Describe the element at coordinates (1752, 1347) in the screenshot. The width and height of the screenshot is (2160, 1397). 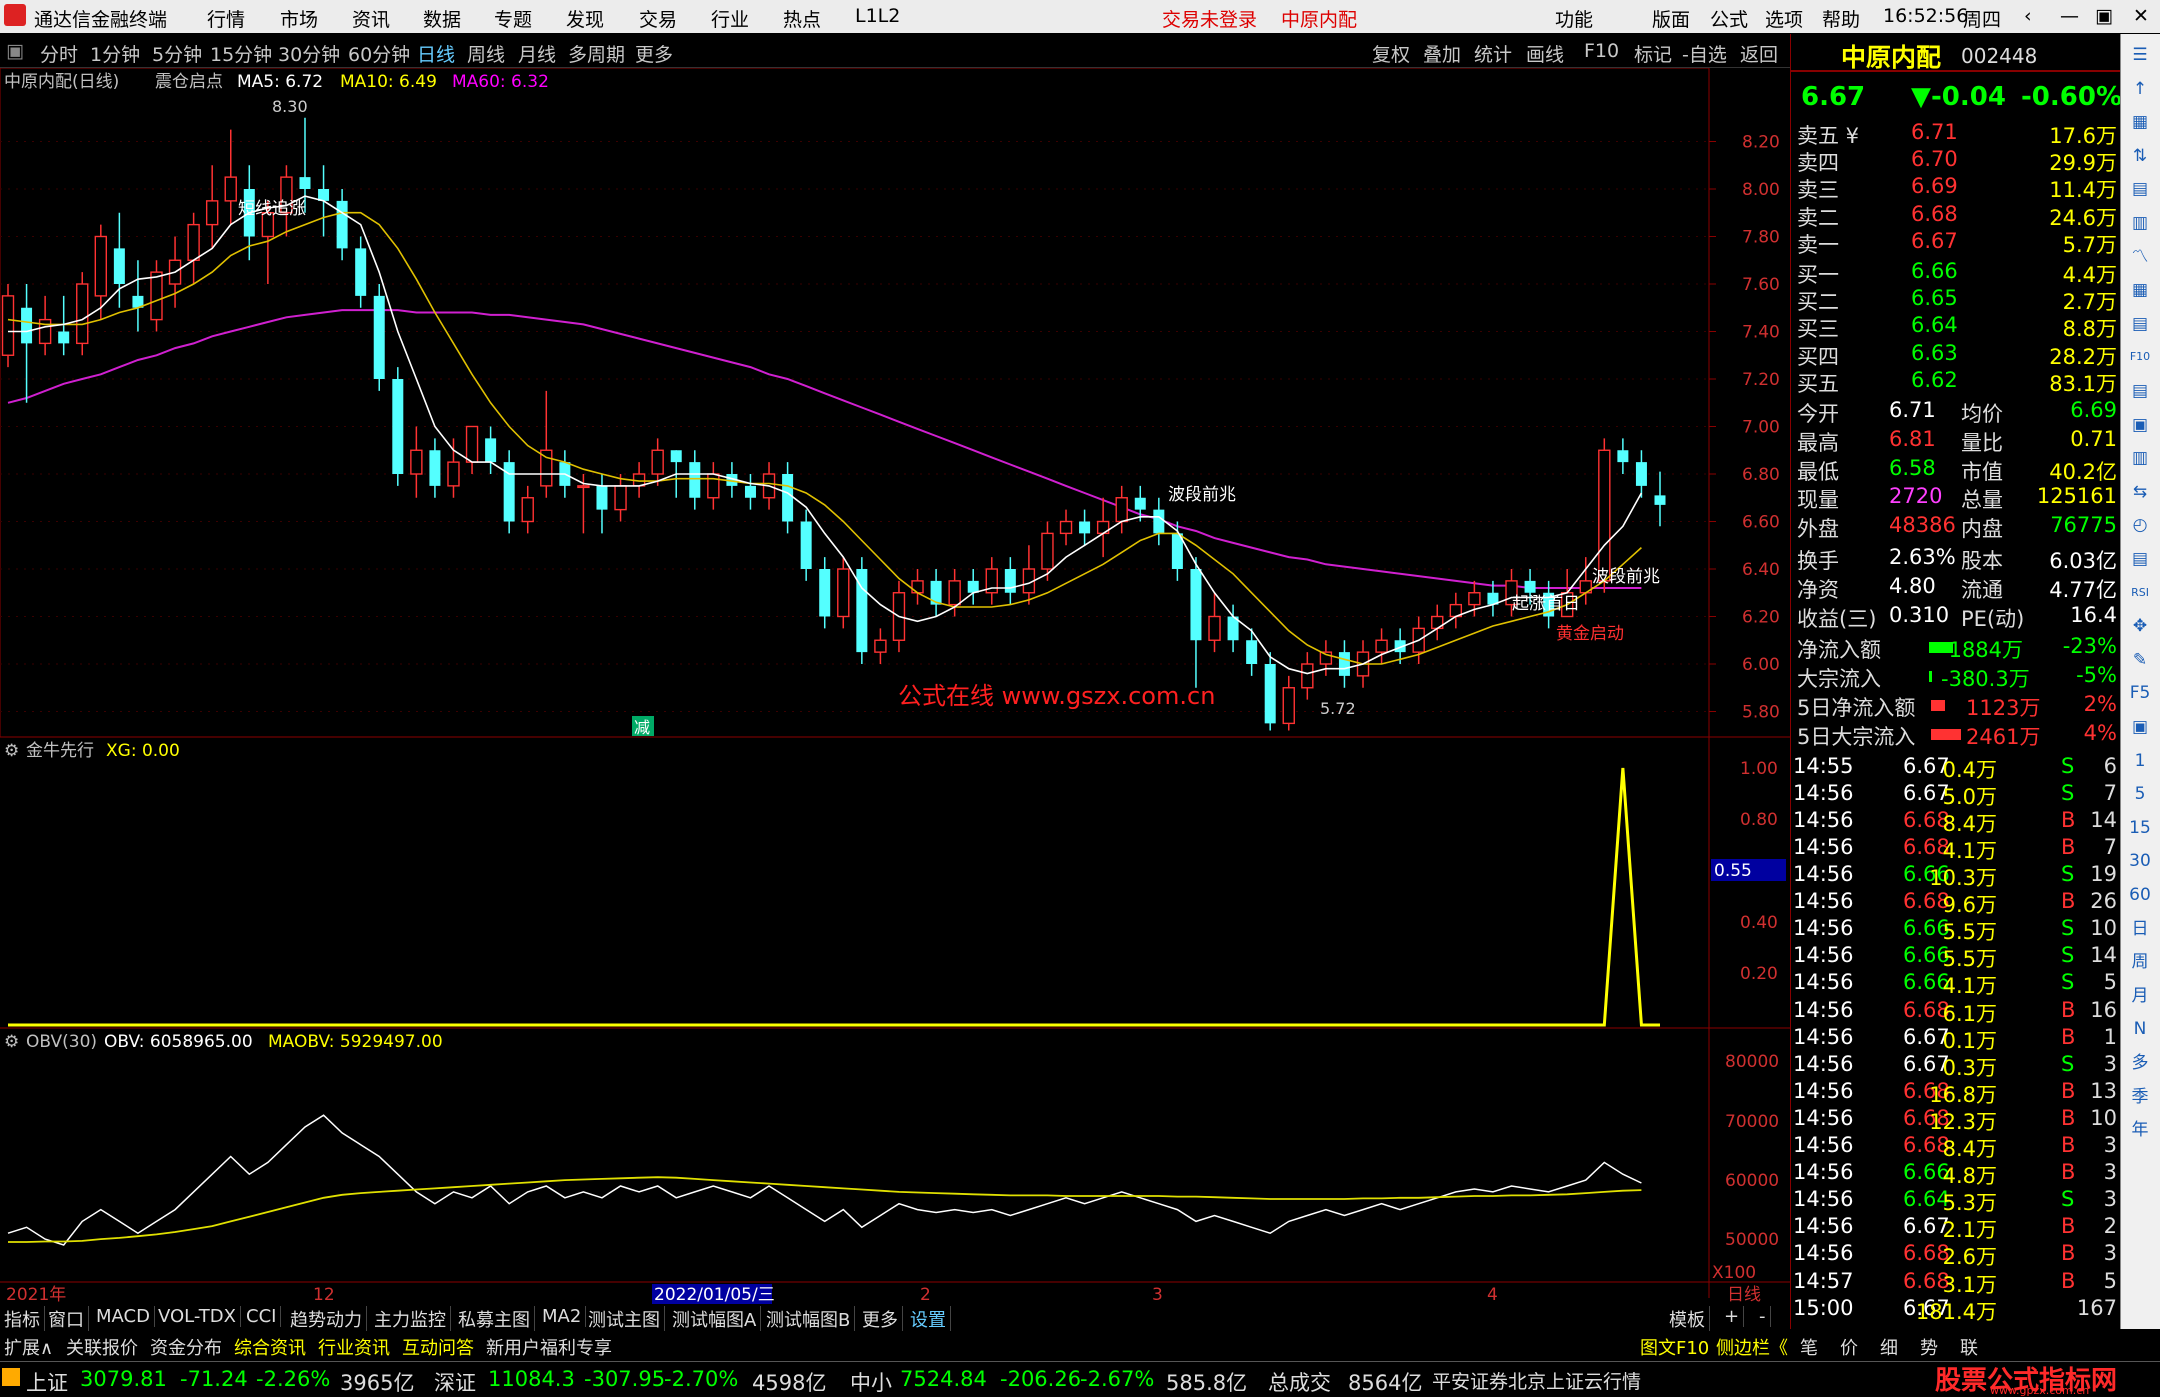
I see `tab-sidebar: 侧边栏《` at that location.